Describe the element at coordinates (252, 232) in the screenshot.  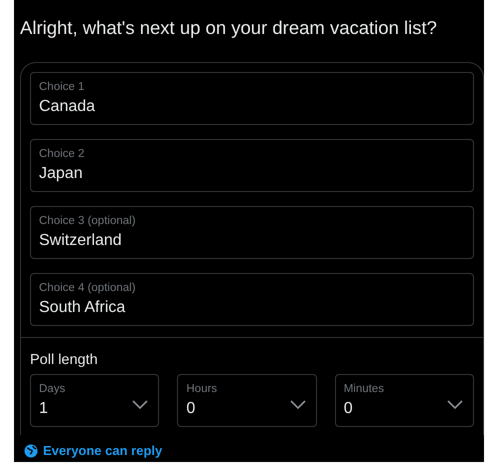
I see `choice-field: Choice 3 (optional) Switzerland` at that location.